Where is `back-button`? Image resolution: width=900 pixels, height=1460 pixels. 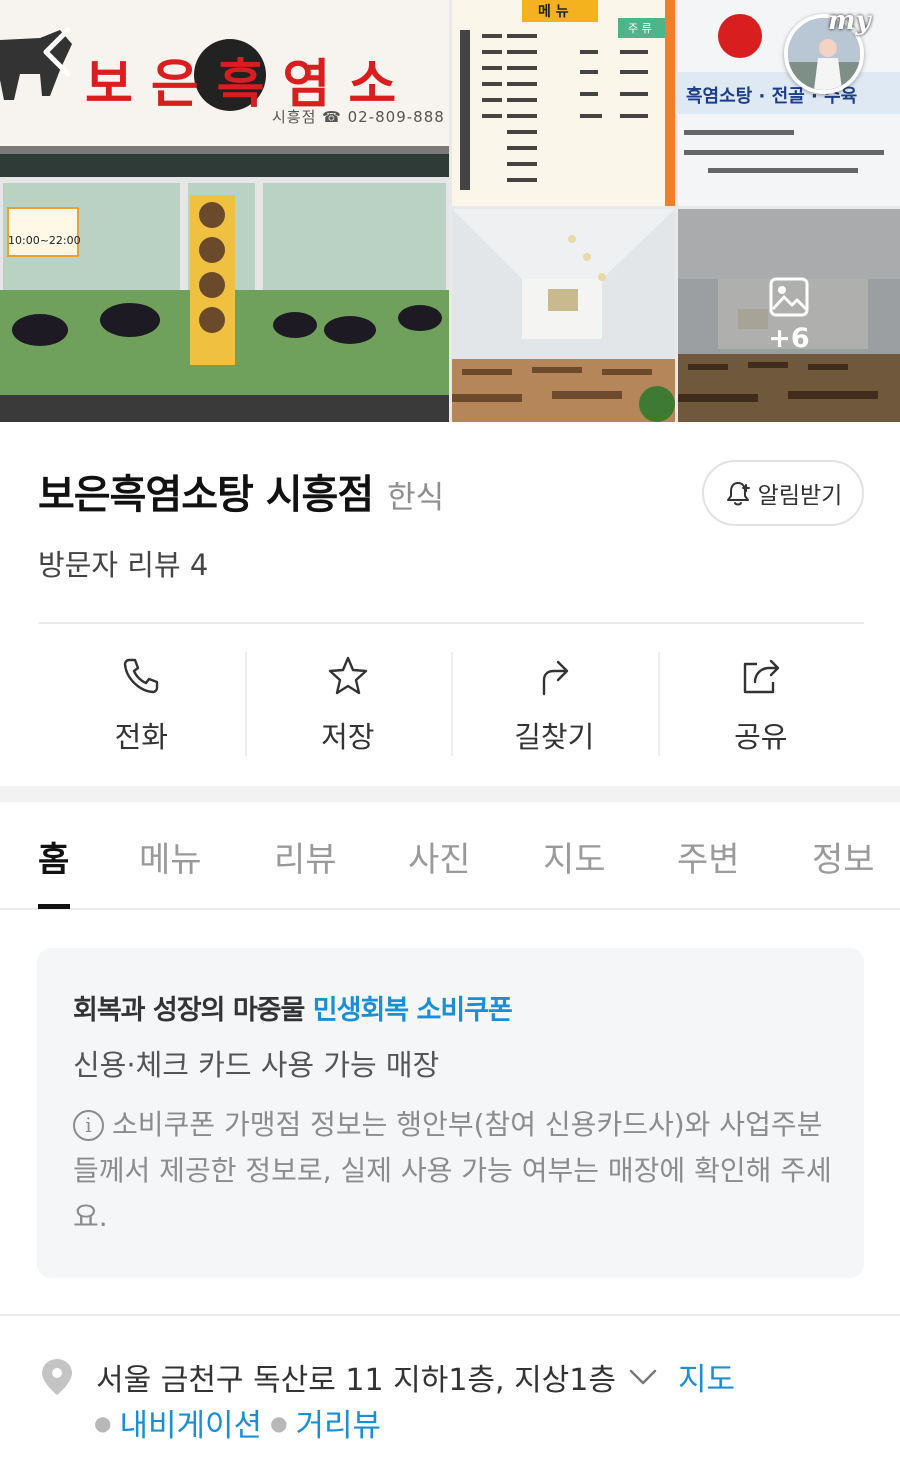 back-button is located at coordinates (56, 52).